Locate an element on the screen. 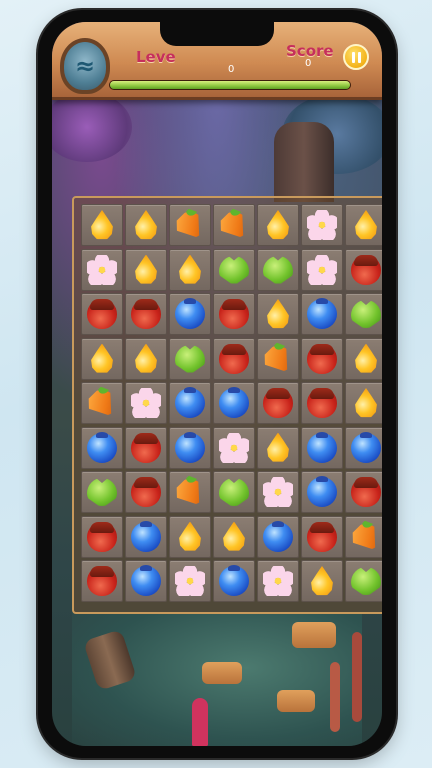 The image size is (432, 768). pause-button is located at coordinates (356, 57).